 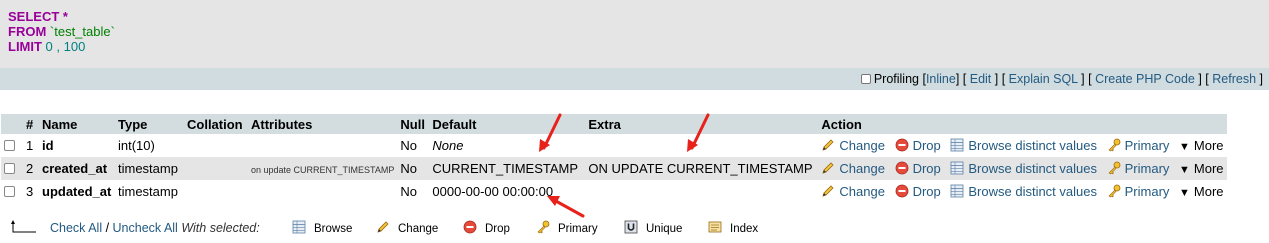 What do you see at coordinates (25, 46) in the screenshot?
I see `sql-keyword-limit: LIMIT` at bounding box center [25, 46].